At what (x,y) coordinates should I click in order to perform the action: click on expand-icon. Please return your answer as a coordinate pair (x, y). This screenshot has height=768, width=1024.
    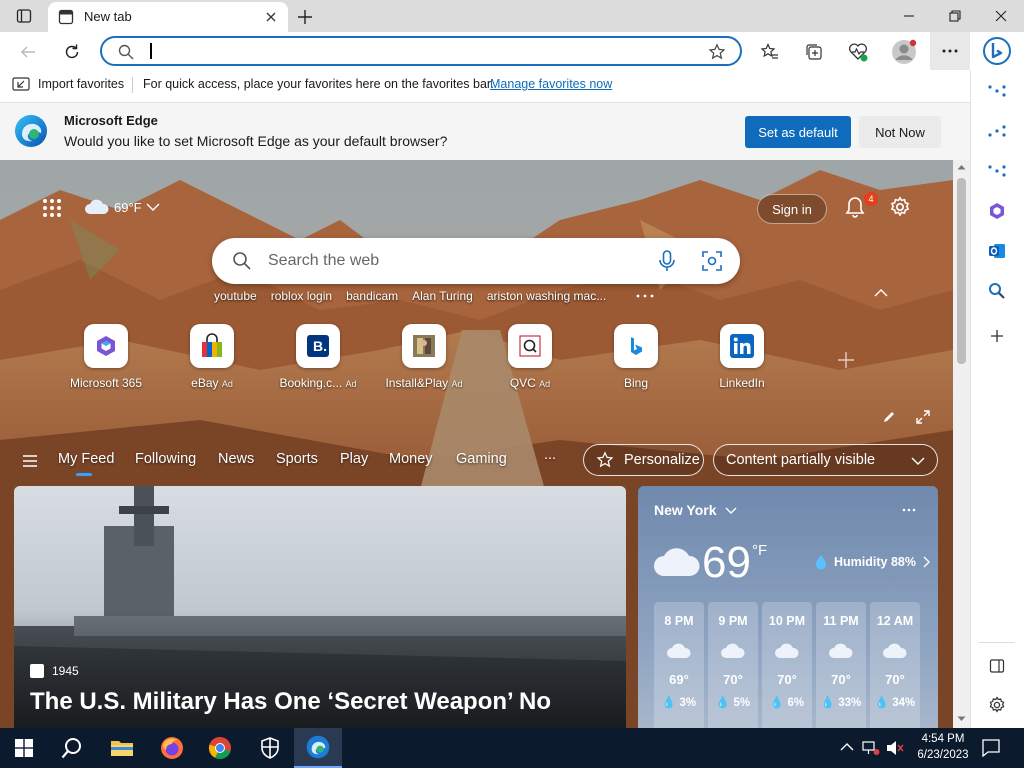
    Looking at the image, I should click on (923, 417).